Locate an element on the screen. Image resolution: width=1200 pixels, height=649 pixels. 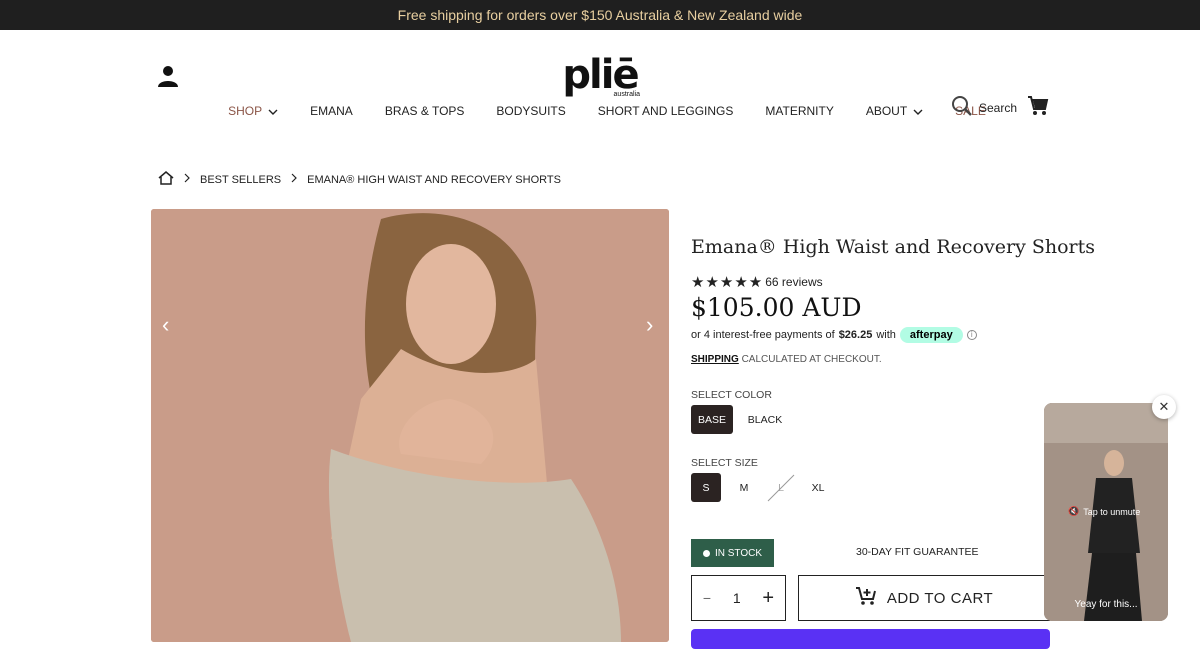
qty-value: 1 is located at coordinates (737, 598).